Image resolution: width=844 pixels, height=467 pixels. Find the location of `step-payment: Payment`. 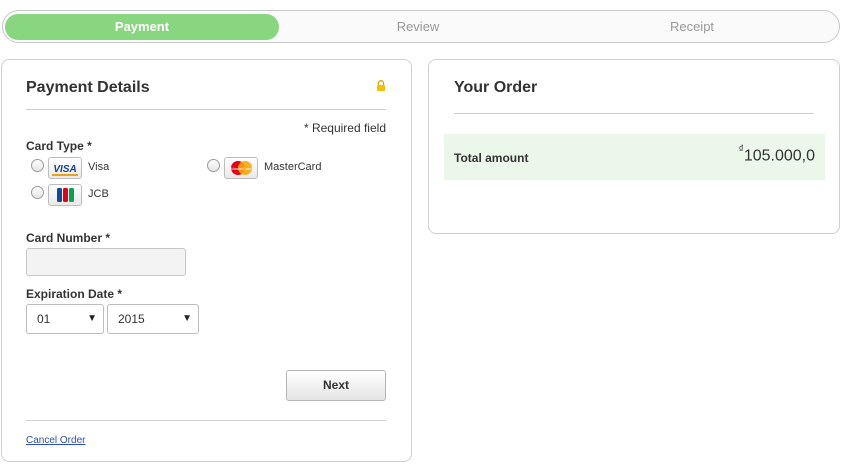

step-payment: Payment is located at coordinates (142, 27).